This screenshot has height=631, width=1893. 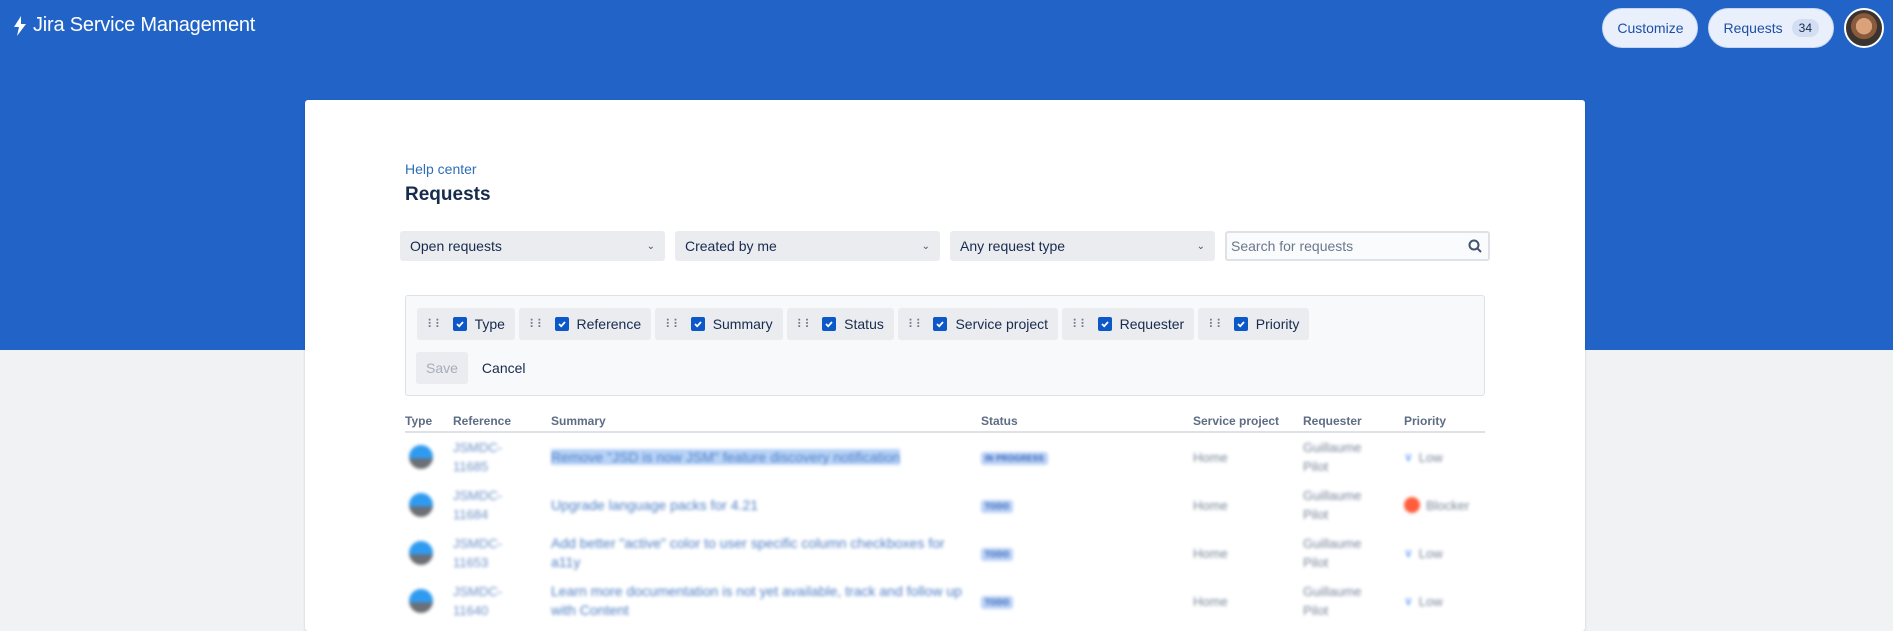 What do you see at coordinates (502, 421) in the screenshot?
I see `header-reference: Reference` at bounding box center [502, 421].